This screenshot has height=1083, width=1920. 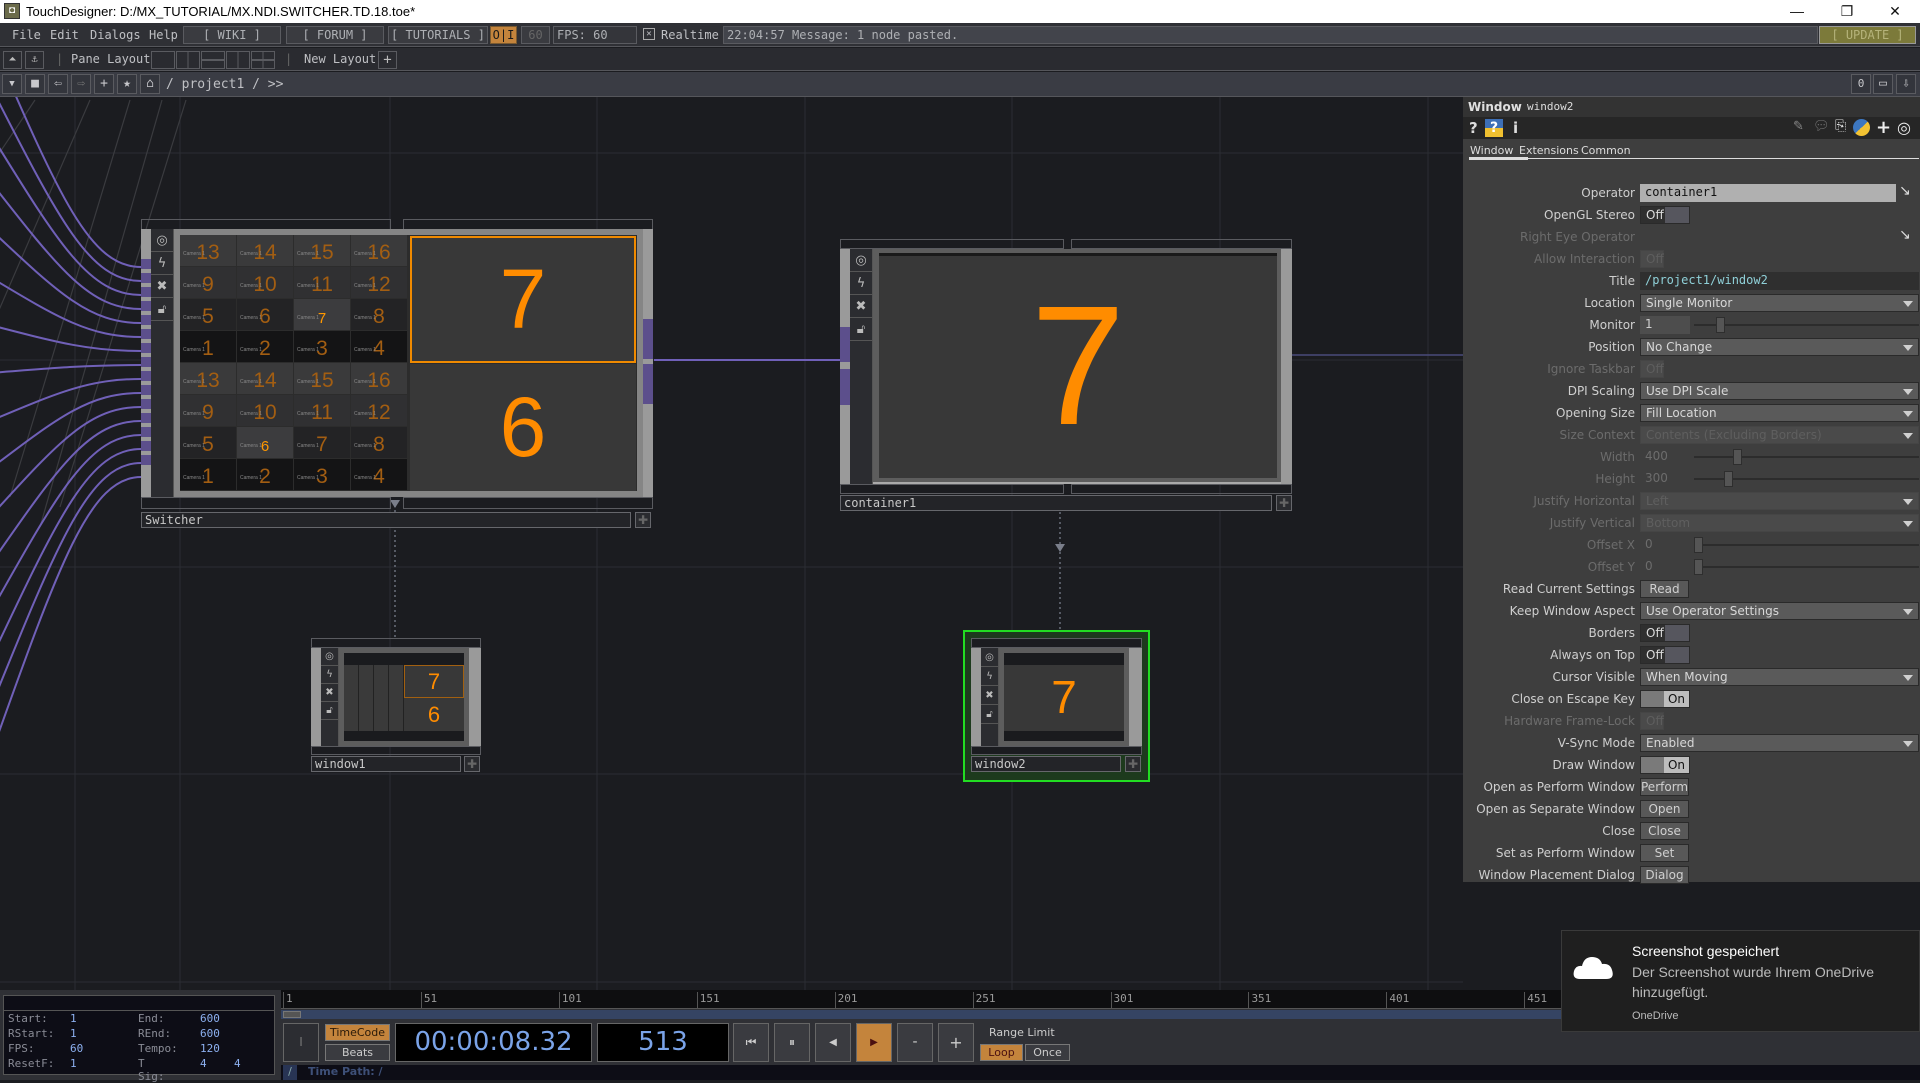 What do you see at coordinates (493, 1042) in the screenshot?
I see `timecode-display: 00:00:08.32` at bounding box center [493, 1042].